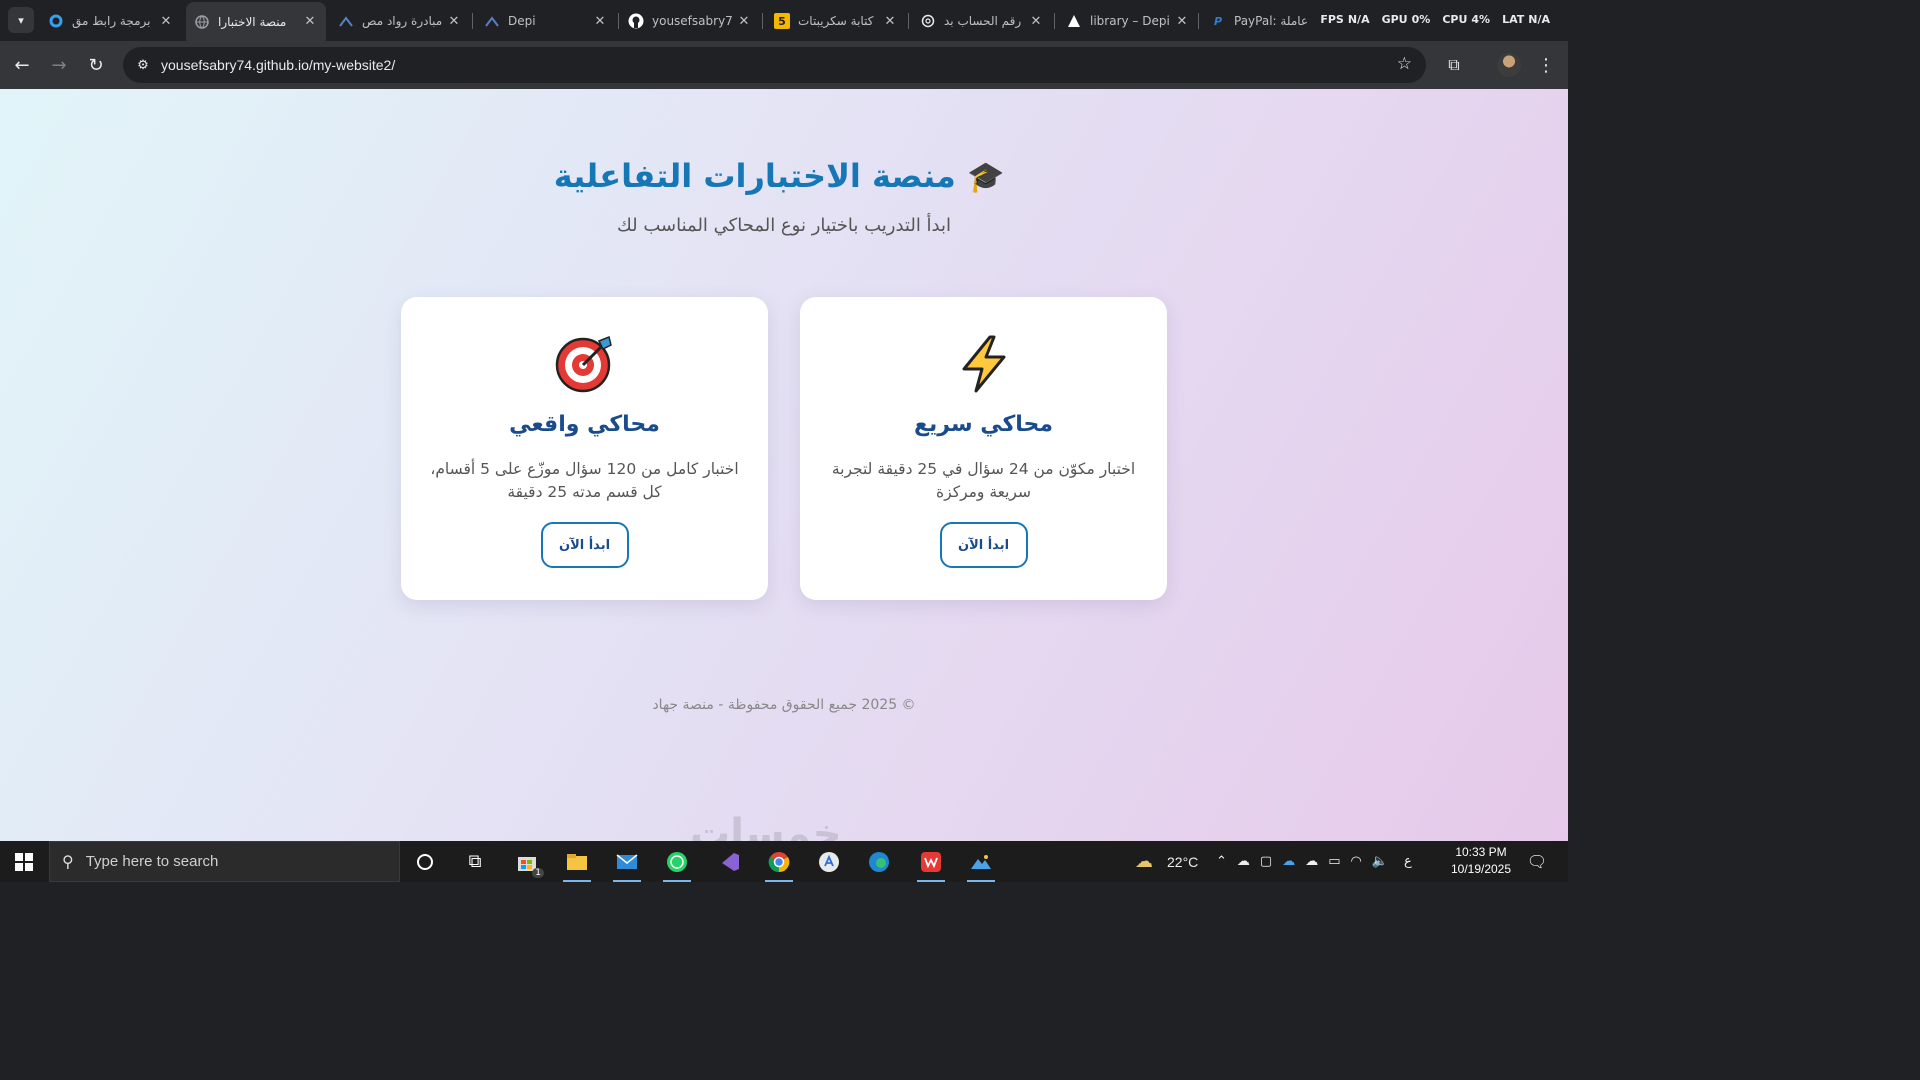  I want to click on extensions-puzzle-icon: ⧉, so click(1454, 65).